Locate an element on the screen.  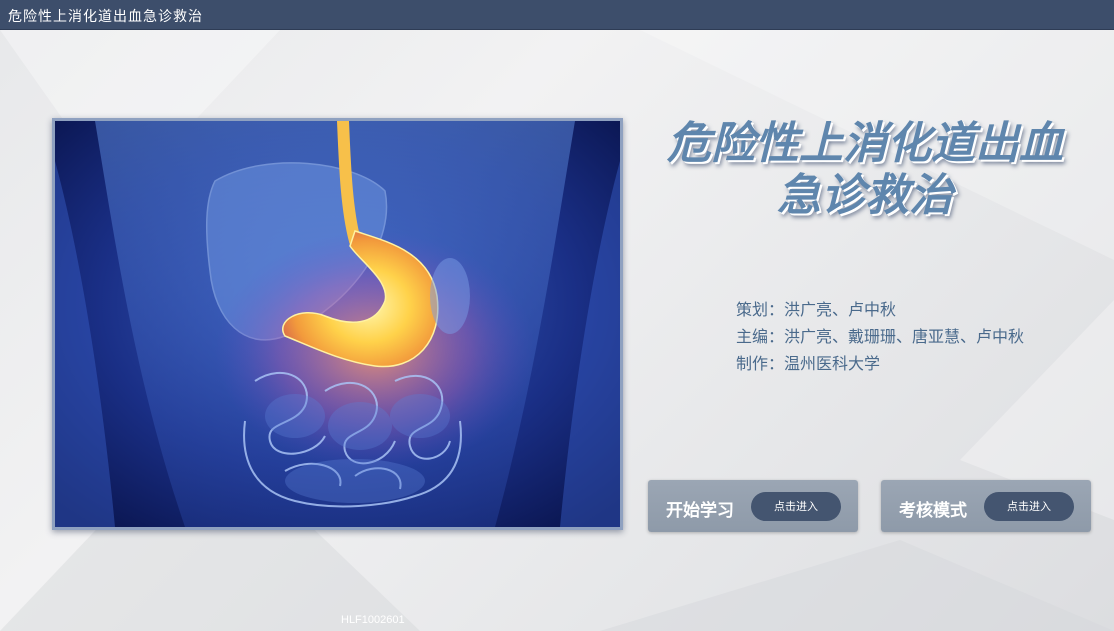
window-titlebar: 危险性上消化道出血急诊救治 is located at coordinates (557, 15).